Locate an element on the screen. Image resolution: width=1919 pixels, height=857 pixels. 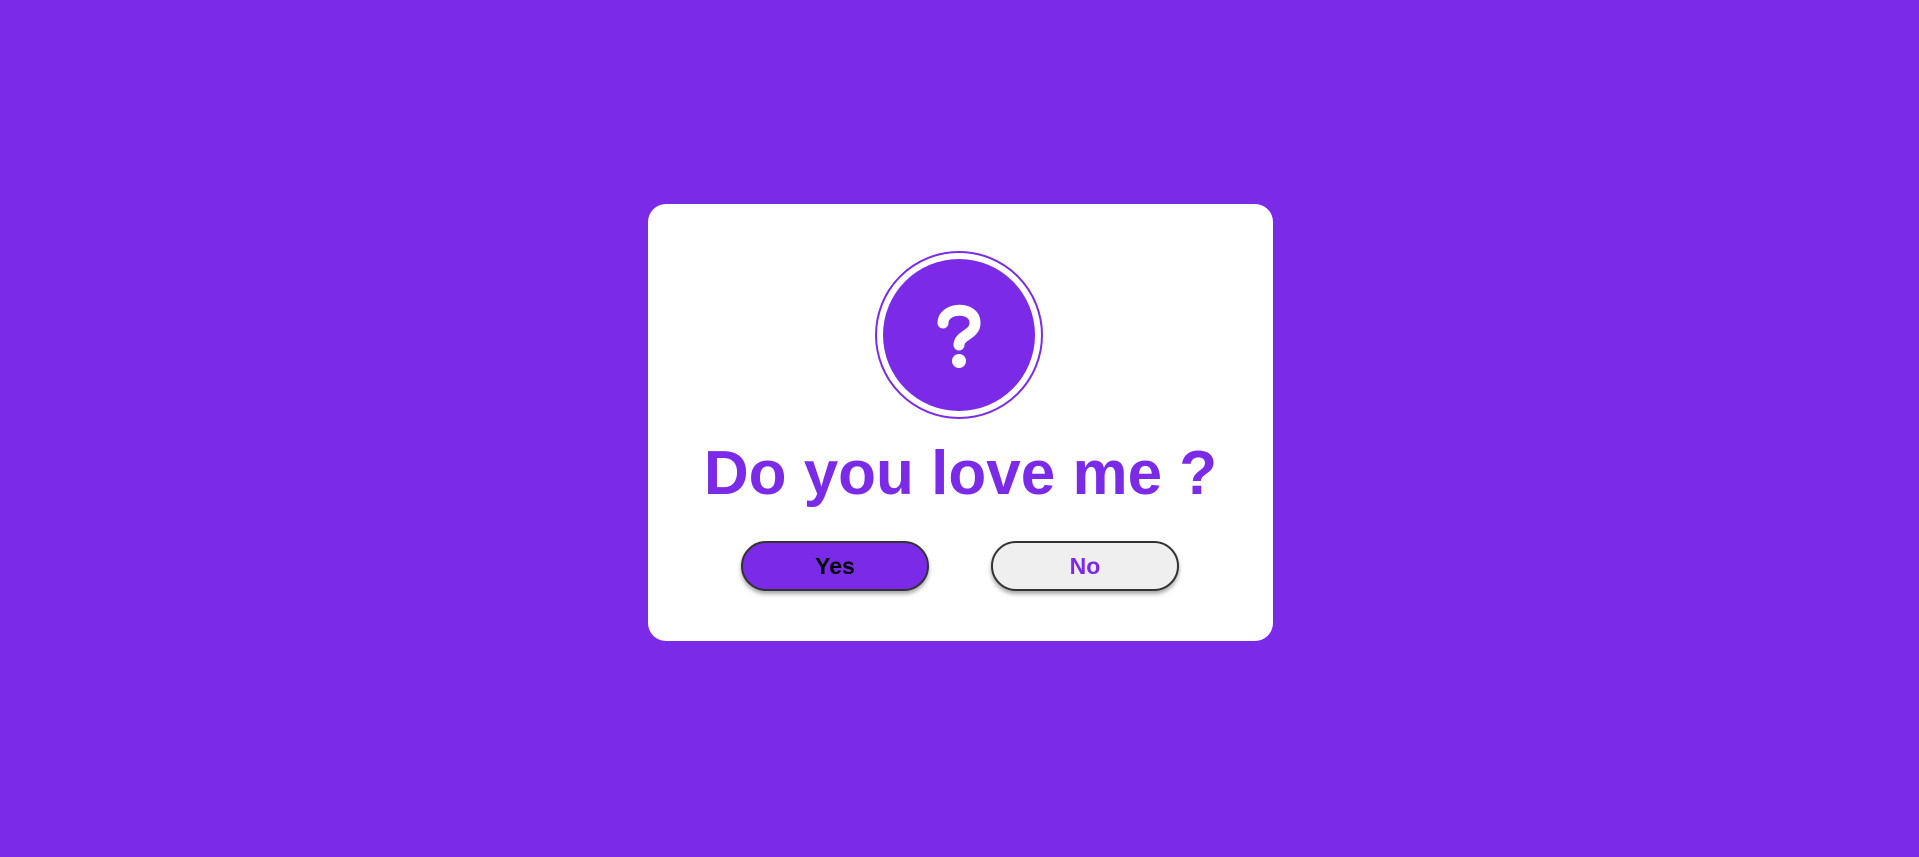
question-icon-ring is located at coordinates (959, 335).